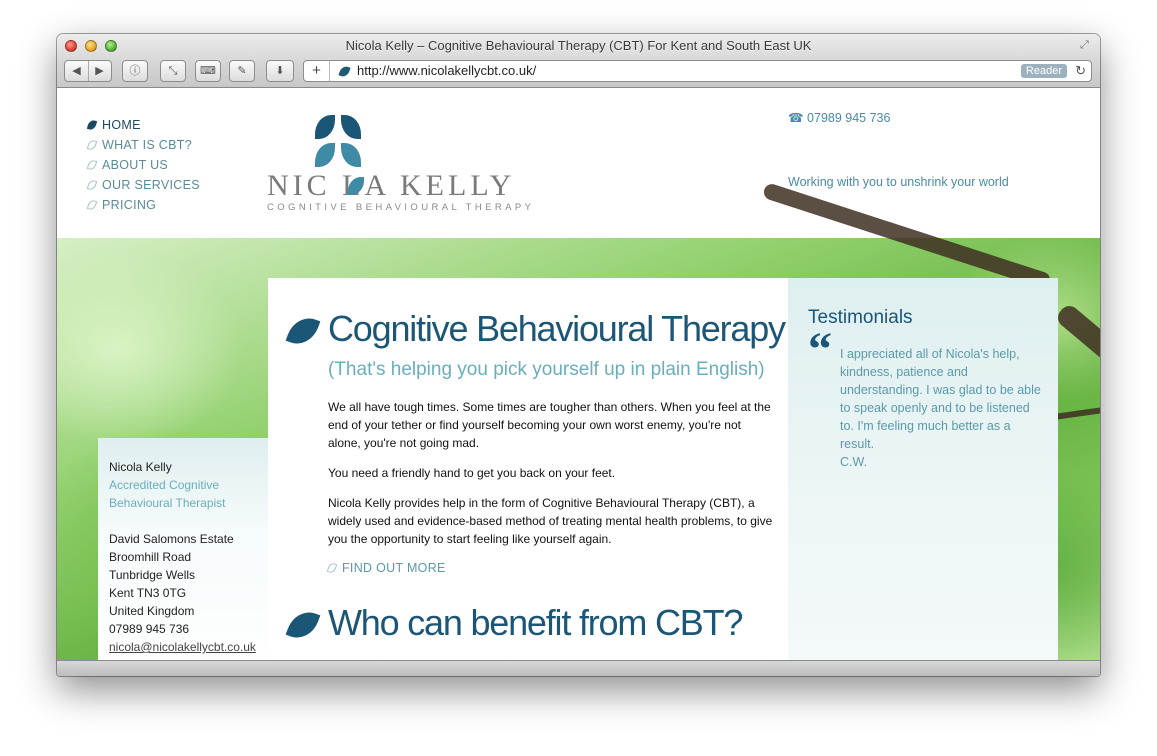 The height and width of the screenshot is (756, 1157). Describe the element at coordinates (100, 71) in the screenshot. I see `forward-arrow-icon: ▶` at that location.